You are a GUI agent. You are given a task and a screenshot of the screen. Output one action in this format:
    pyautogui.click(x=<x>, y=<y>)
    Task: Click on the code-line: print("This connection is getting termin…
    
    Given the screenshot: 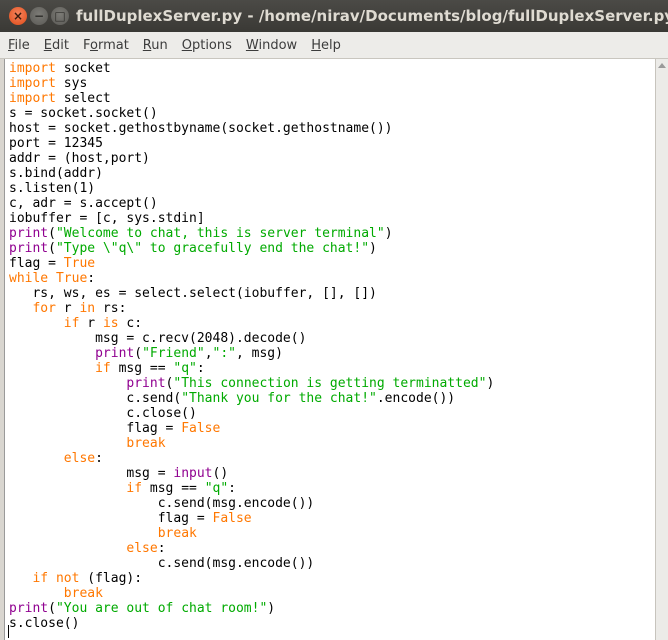 What is the action you would take?
    pyautogui.click(x=251, y=383)
    